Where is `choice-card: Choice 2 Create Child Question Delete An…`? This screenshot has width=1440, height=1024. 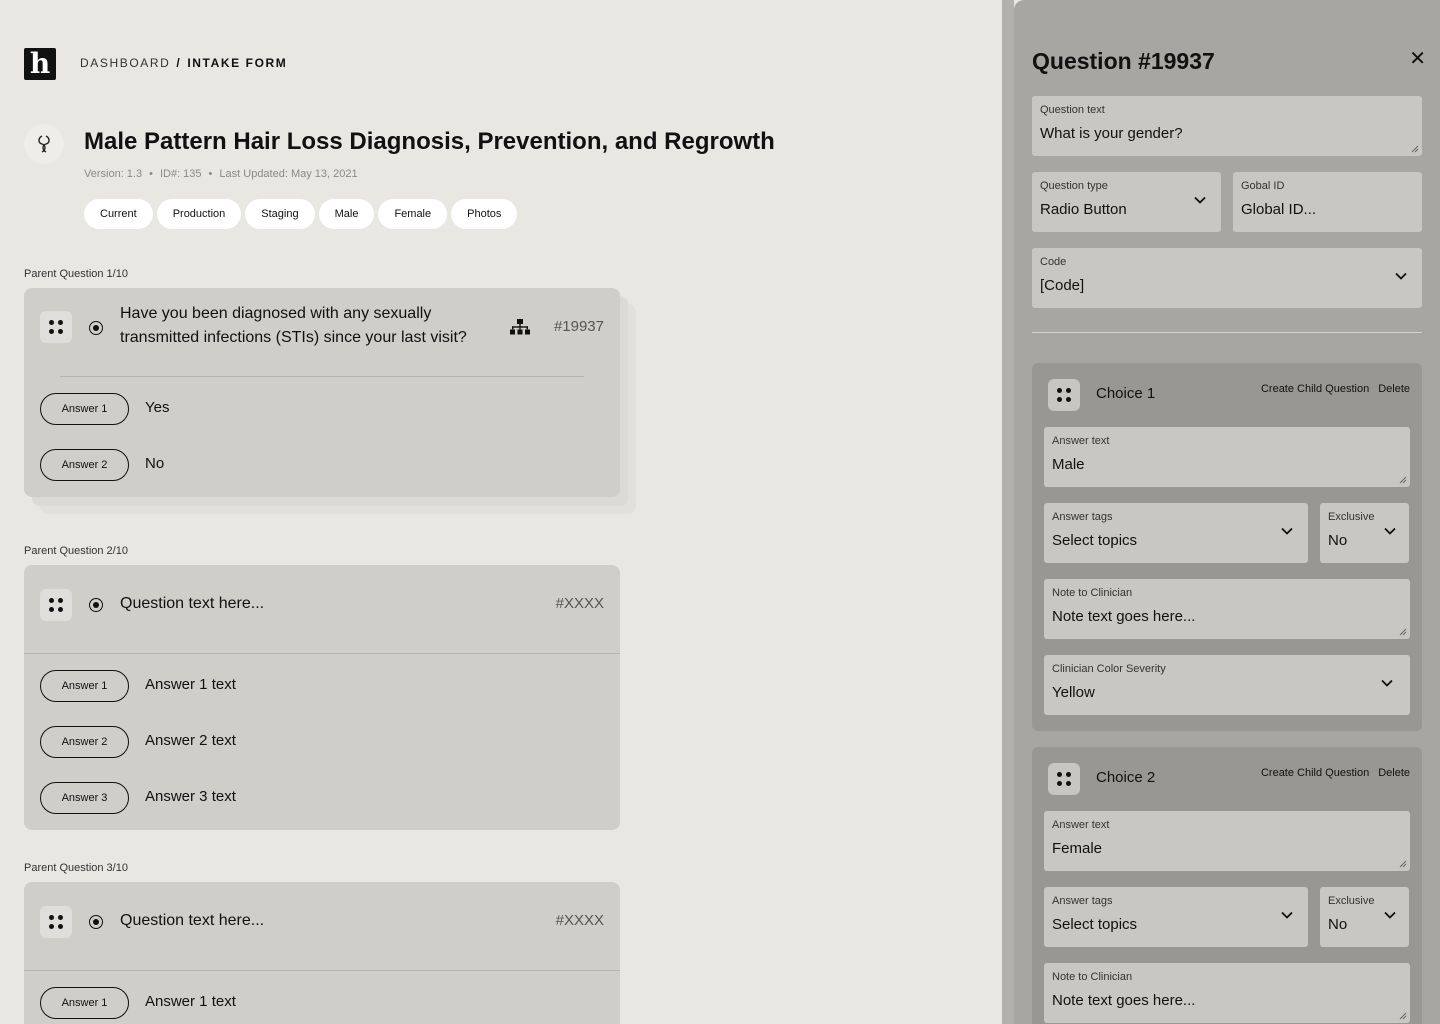 choice-card: Choice 2 Create Child Question Delete An… is located at coordinates (1227, 885).